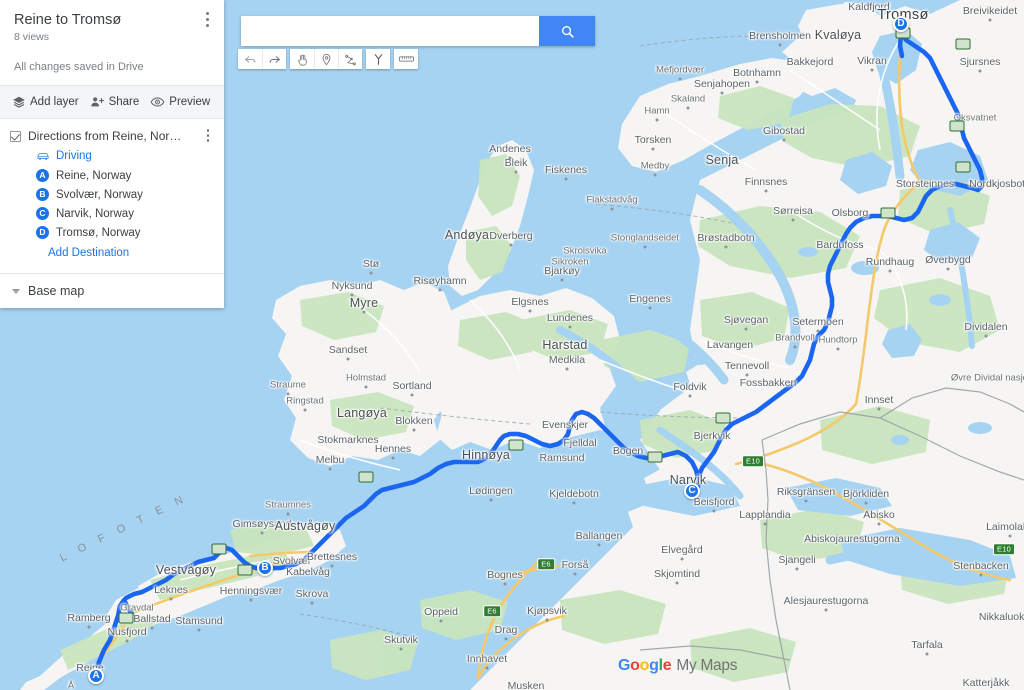 The width and height of the screenshot is (1024, 690). I want to click on save-status: All changes saved in Drive, so click(112, 69).